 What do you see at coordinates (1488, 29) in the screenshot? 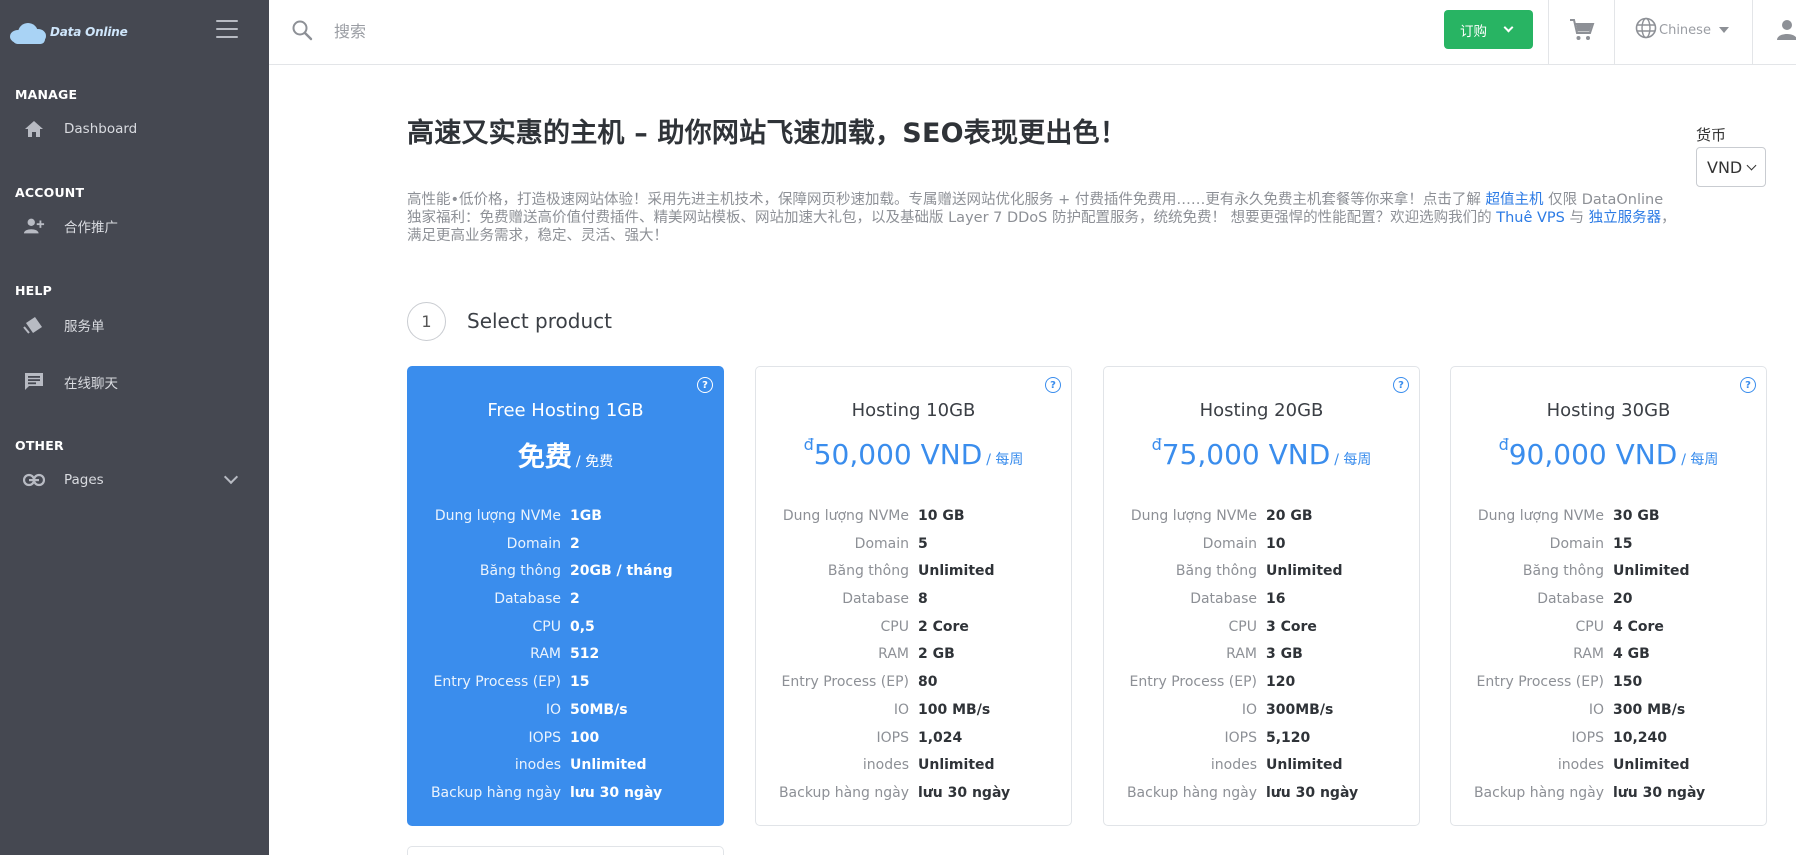
I see `order-button: 订购` at bounding box center [1488, 29].